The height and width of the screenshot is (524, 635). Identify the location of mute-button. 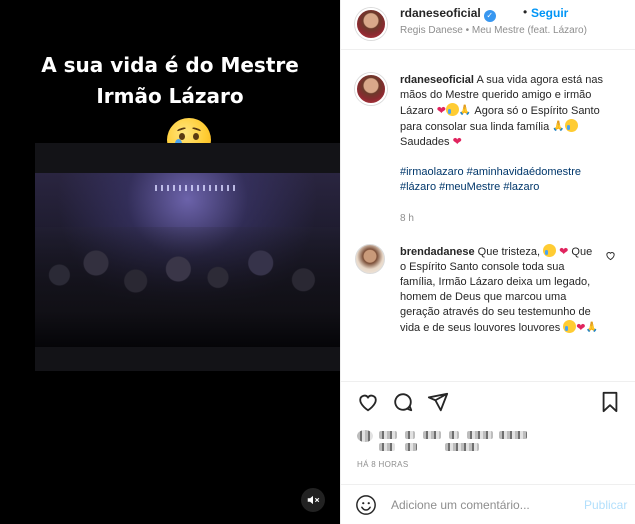
(313, 500).